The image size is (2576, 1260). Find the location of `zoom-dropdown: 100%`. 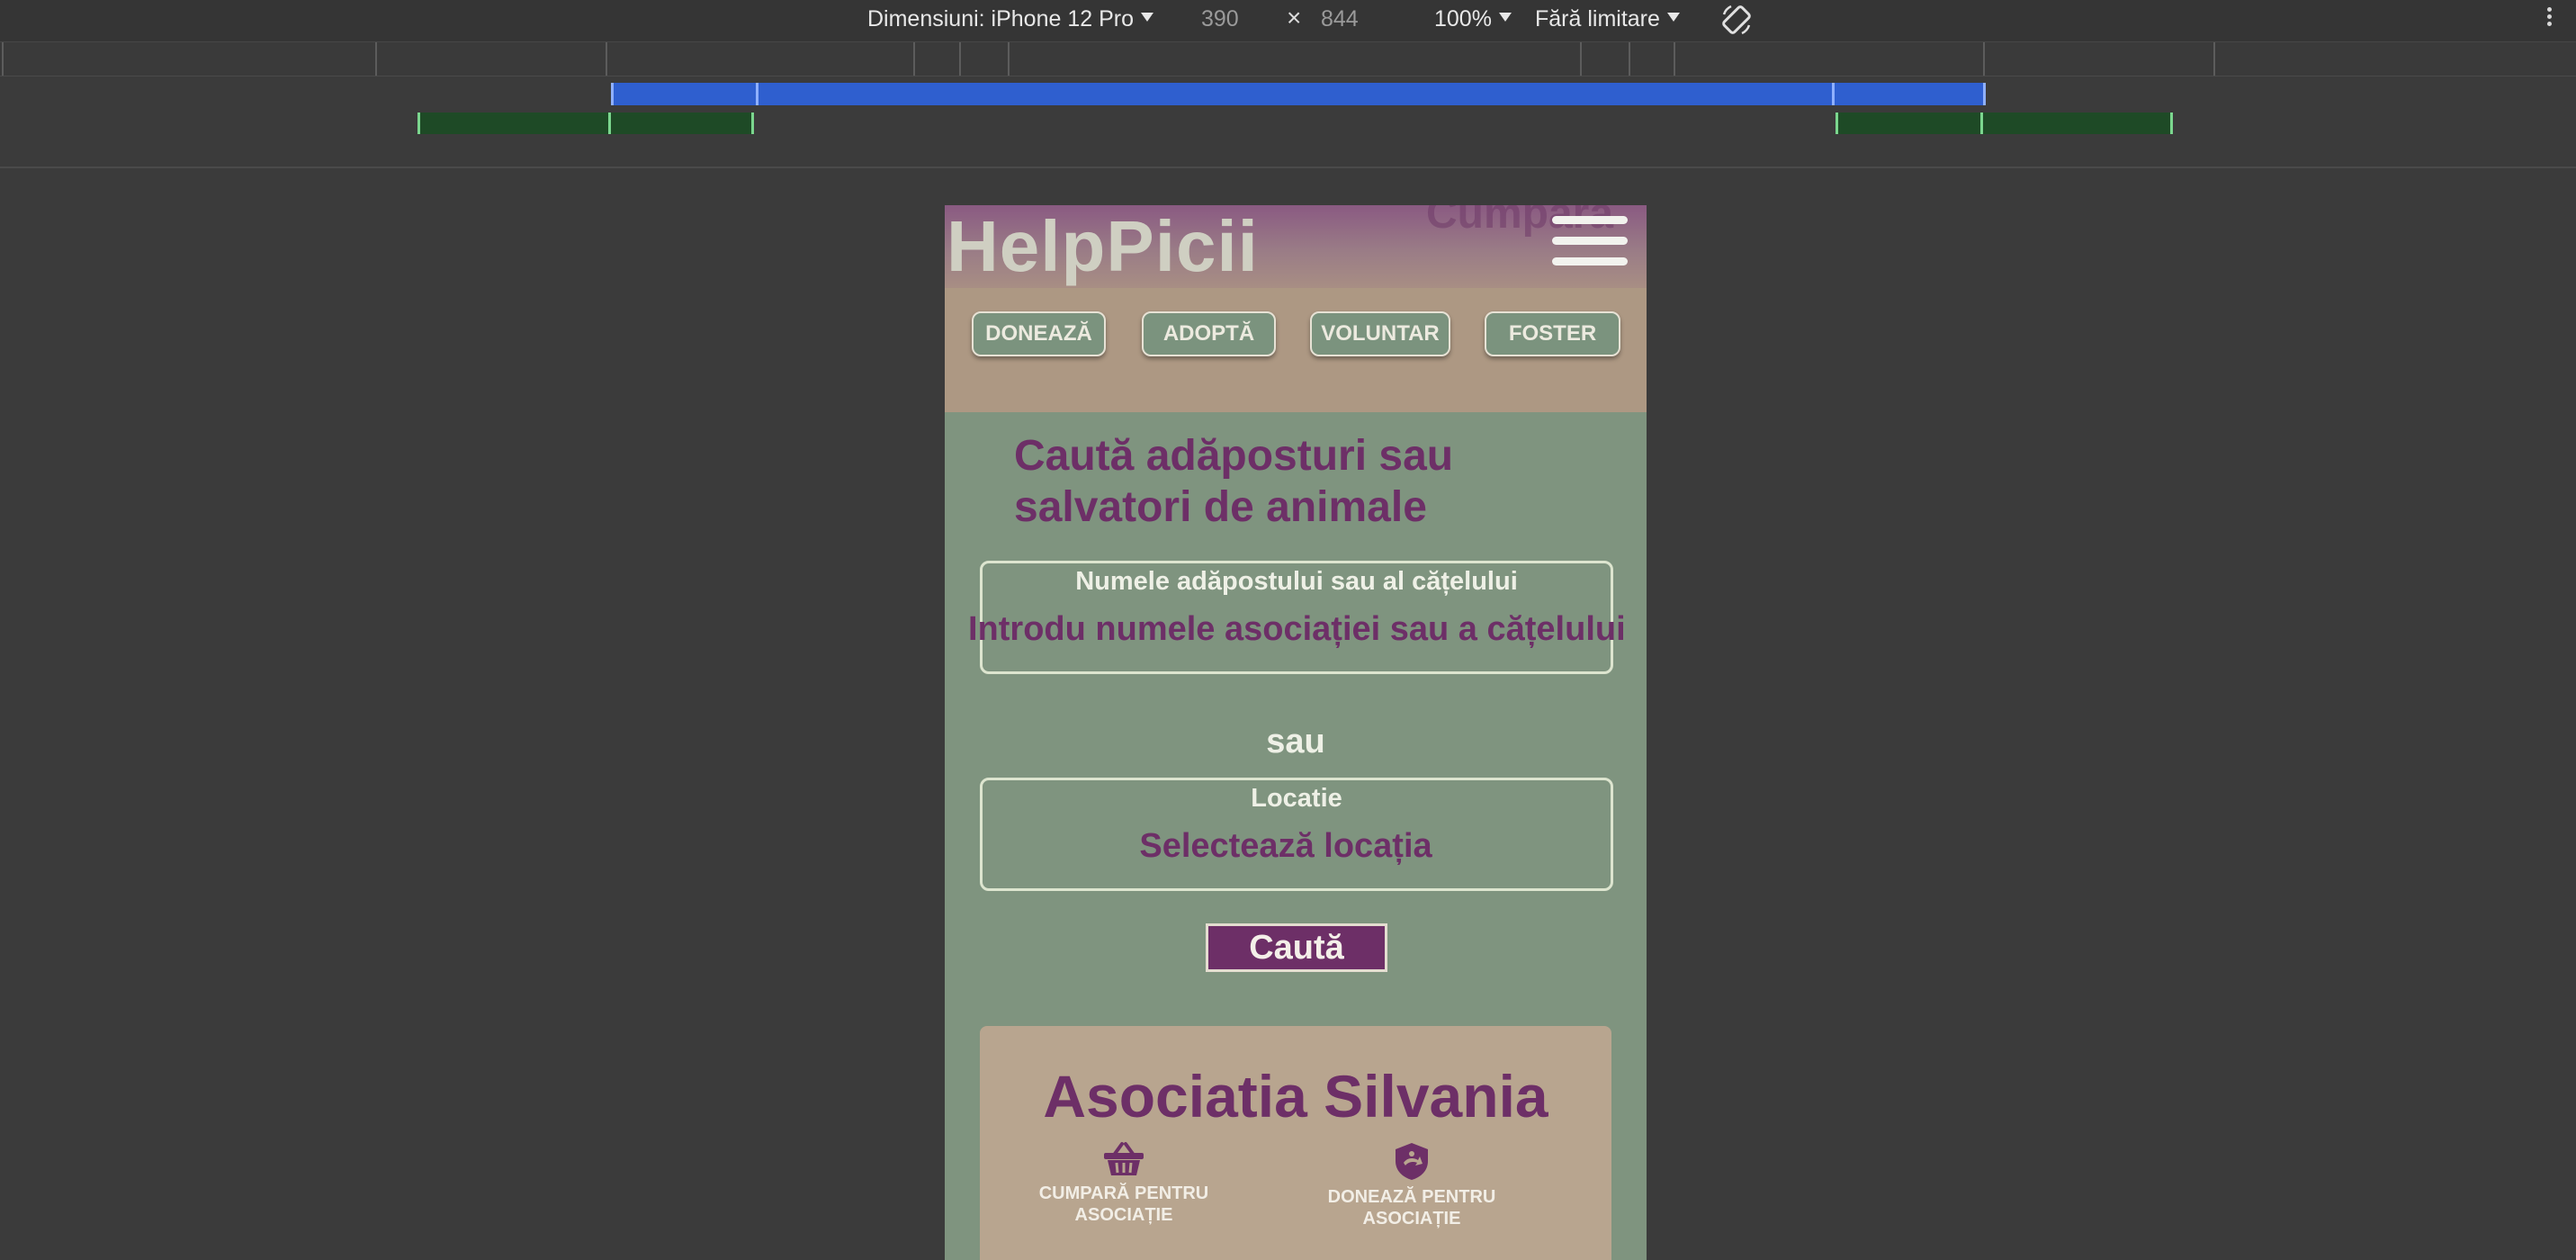

zoom-dropdown: 100% is located at coordinates (1473, 19).